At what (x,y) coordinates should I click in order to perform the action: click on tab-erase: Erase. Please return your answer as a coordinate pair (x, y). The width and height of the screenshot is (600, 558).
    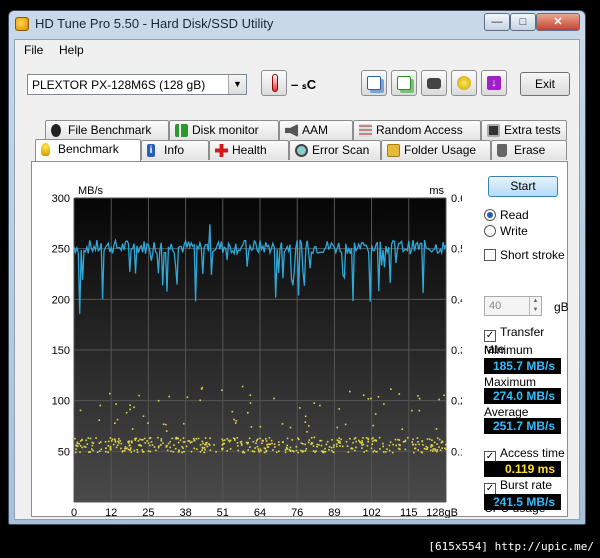
    Looking at the image, I should click on (529, 150).